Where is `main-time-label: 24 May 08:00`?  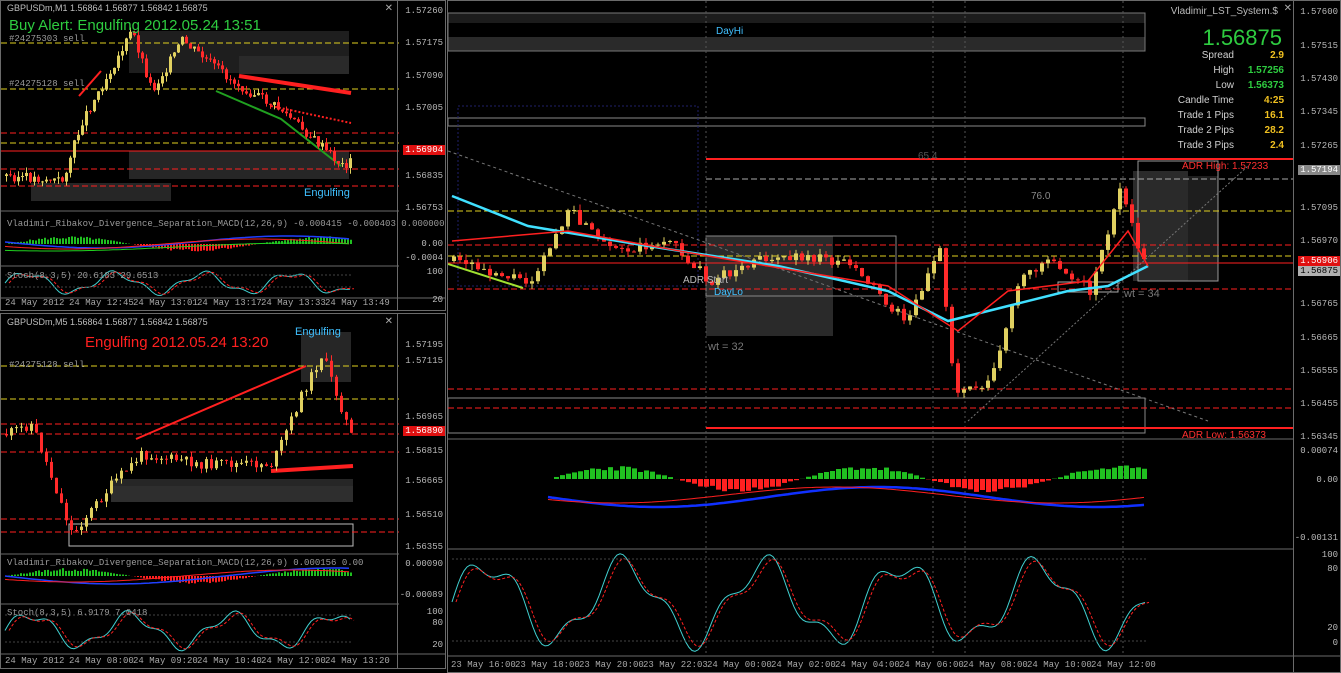
main-time-label: 24 May 08:00 is located at coordinates (995, 665).